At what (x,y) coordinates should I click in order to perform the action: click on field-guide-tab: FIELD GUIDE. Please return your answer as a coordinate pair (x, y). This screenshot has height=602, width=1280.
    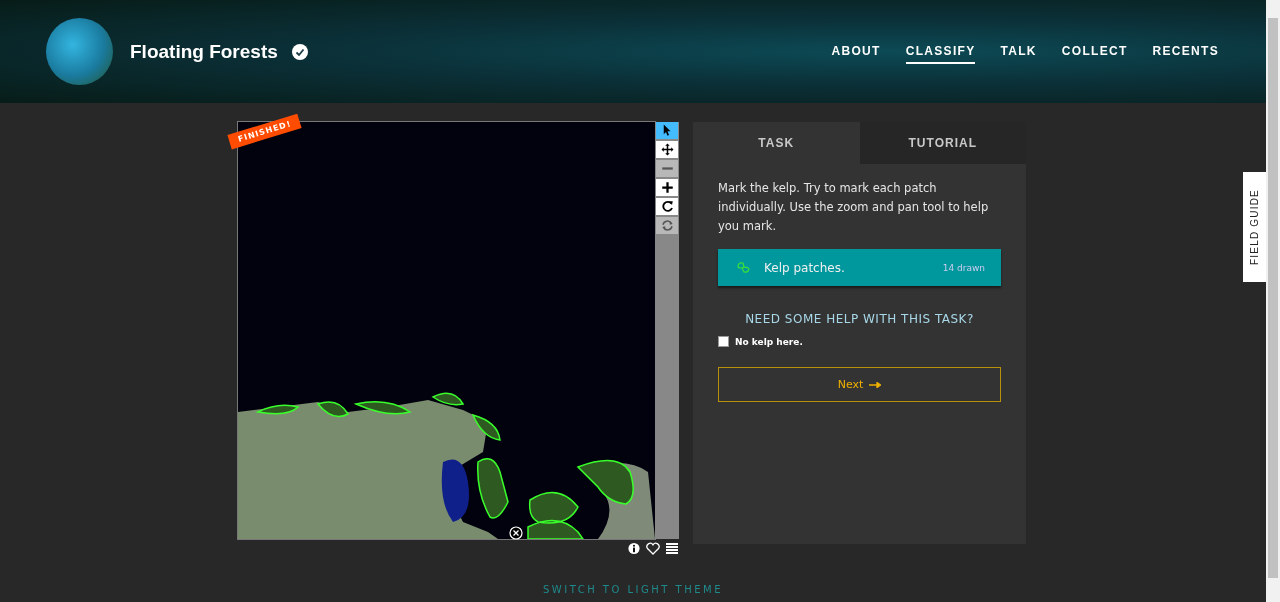
    Looking at the image, I should click on (1254, 227).